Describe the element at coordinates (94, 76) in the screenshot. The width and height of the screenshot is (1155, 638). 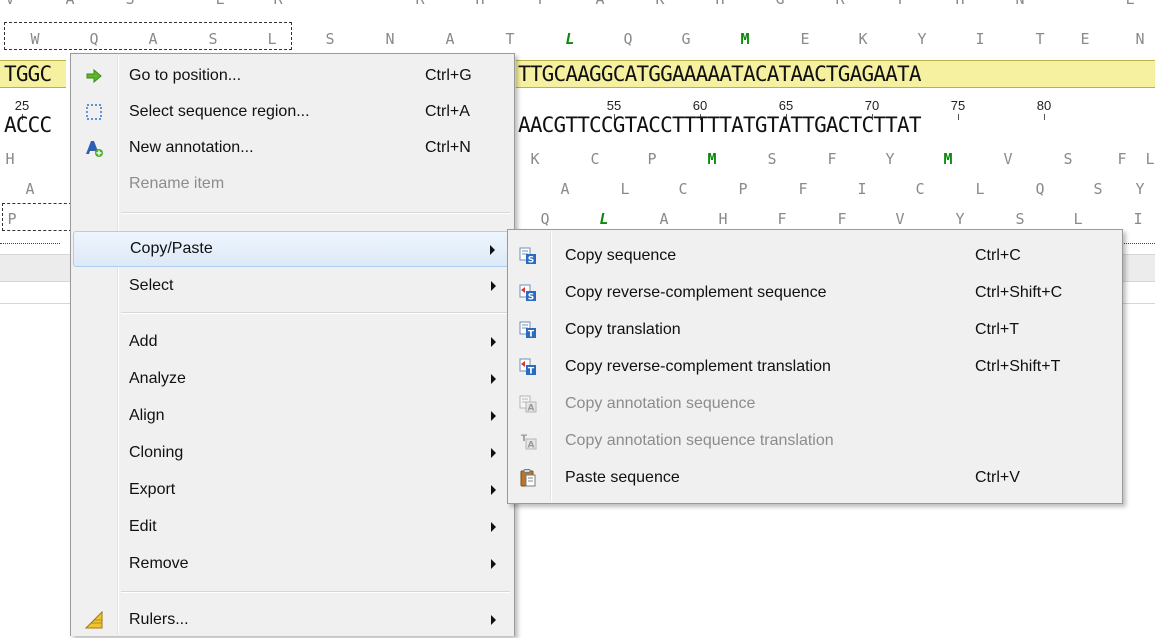
I see `green-arrow-icon` at that location.